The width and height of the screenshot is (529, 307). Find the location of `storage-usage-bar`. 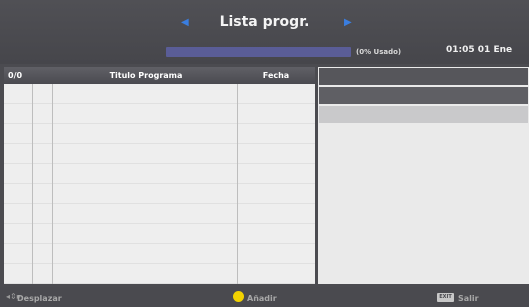

storage-usage-bar is located at coordinates (258, 52).